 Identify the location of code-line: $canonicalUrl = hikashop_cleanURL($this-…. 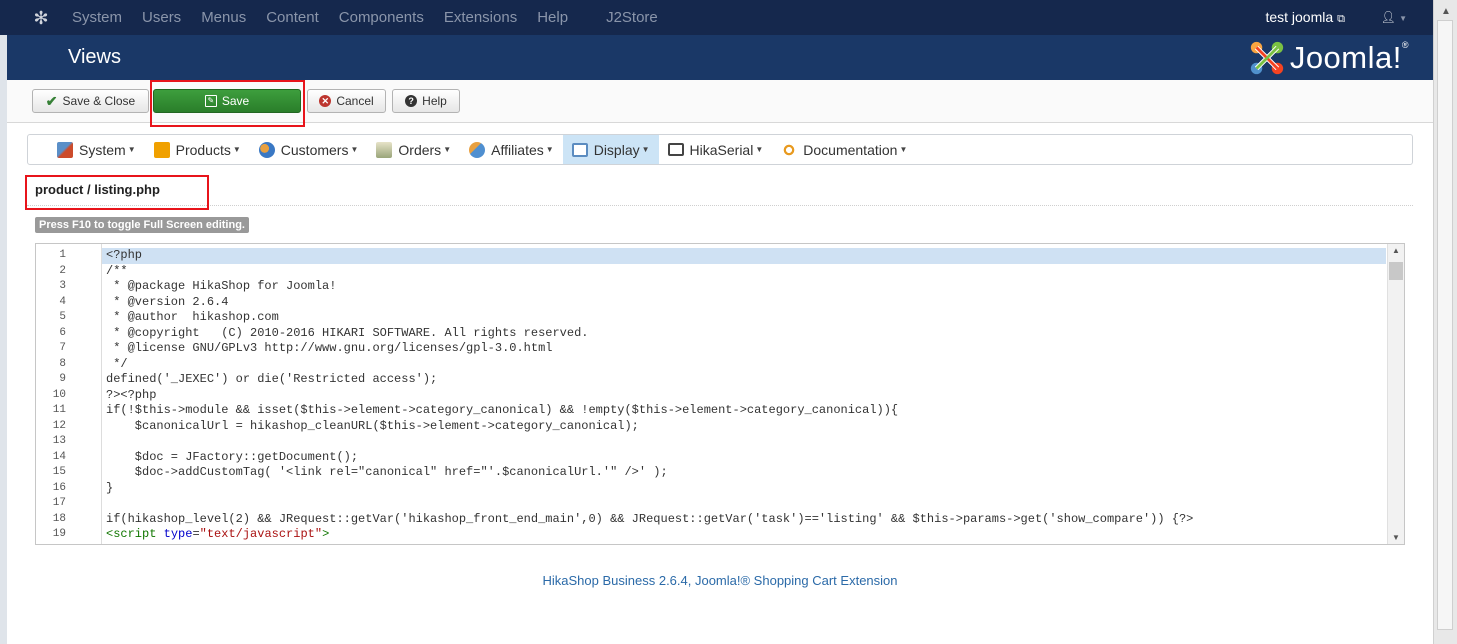
(744, 427).